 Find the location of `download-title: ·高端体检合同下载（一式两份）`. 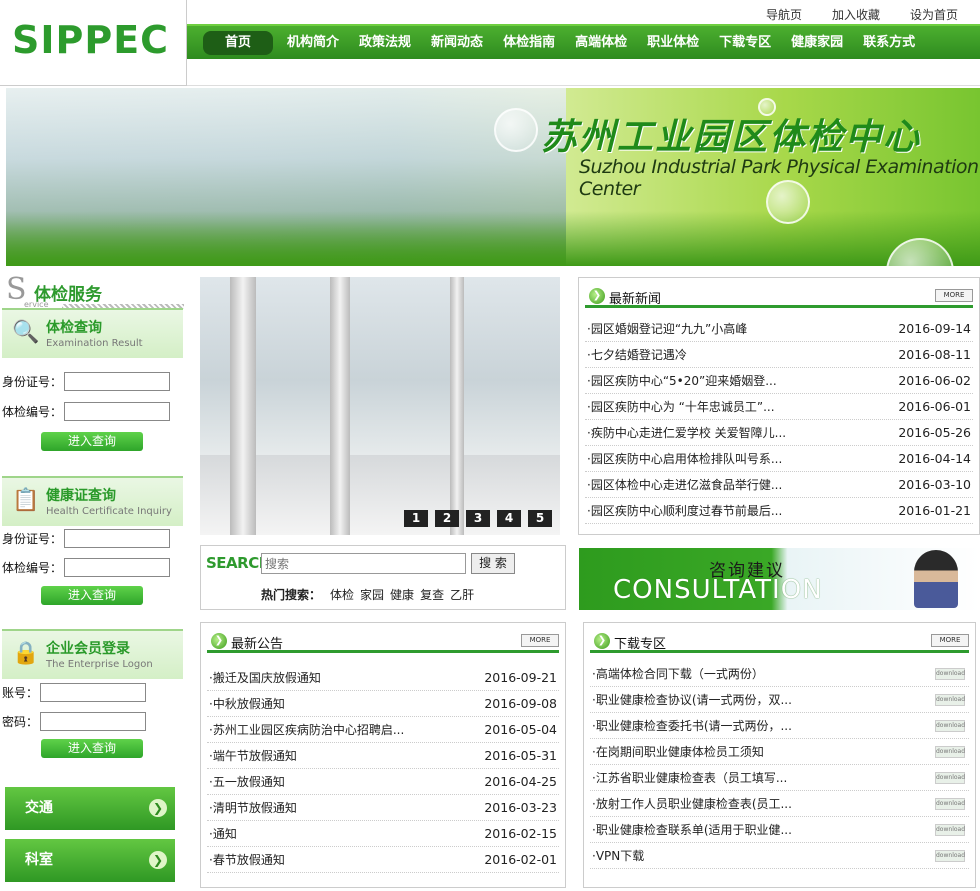

download-title: ·高端体检合同下载（一式两份） is located at coordinates (678, 673).